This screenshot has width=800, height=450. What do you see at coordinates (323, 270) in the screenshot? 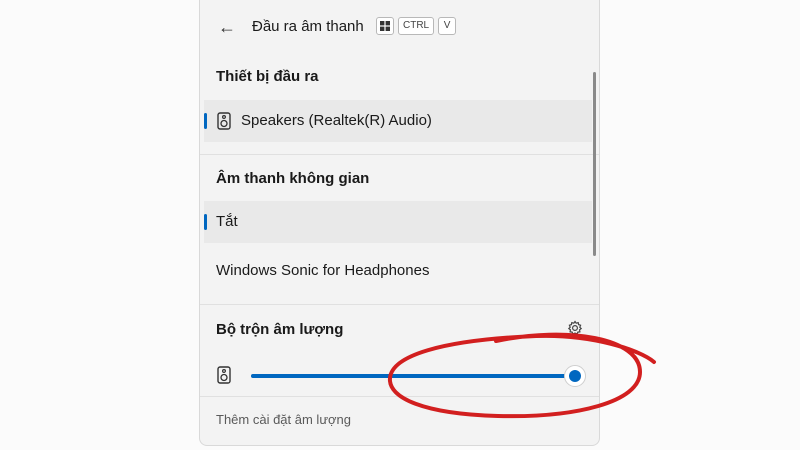
I see `spatial-sound-option-label: Windows Sonic for Headphones` at bounding box center [323, 270].